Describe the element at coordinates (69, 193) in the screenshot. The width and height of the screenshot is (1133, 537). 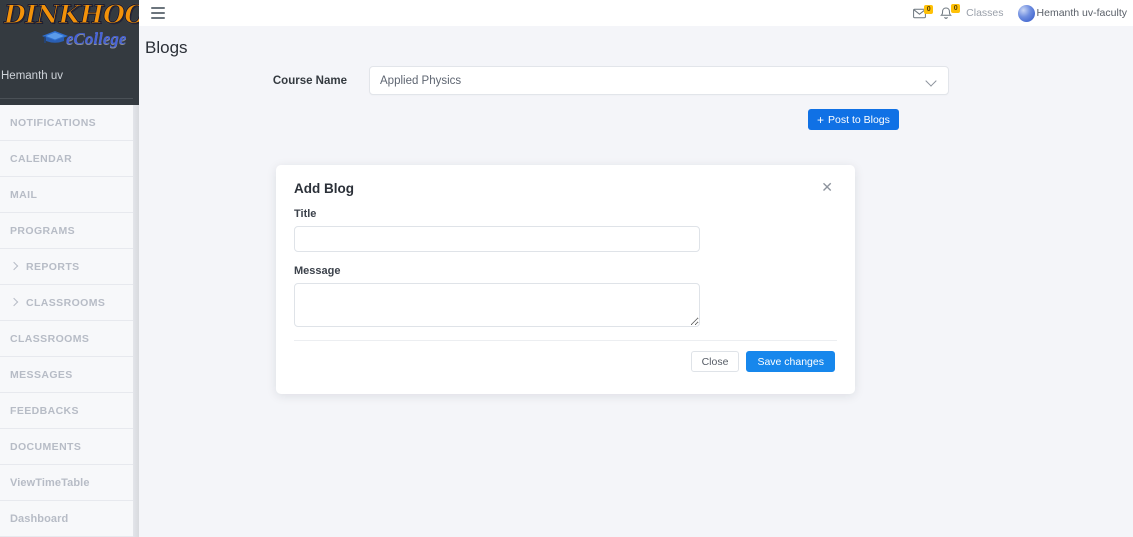
I see `sidebar-item-mail: MAIL` at that location.